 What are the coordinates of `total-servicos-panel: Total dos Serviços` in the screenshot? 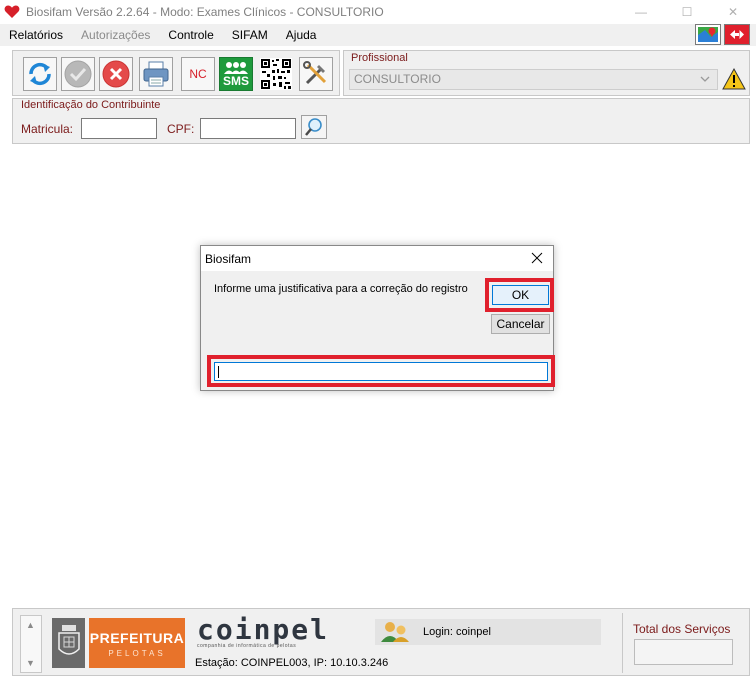 It's located at (685, 643).